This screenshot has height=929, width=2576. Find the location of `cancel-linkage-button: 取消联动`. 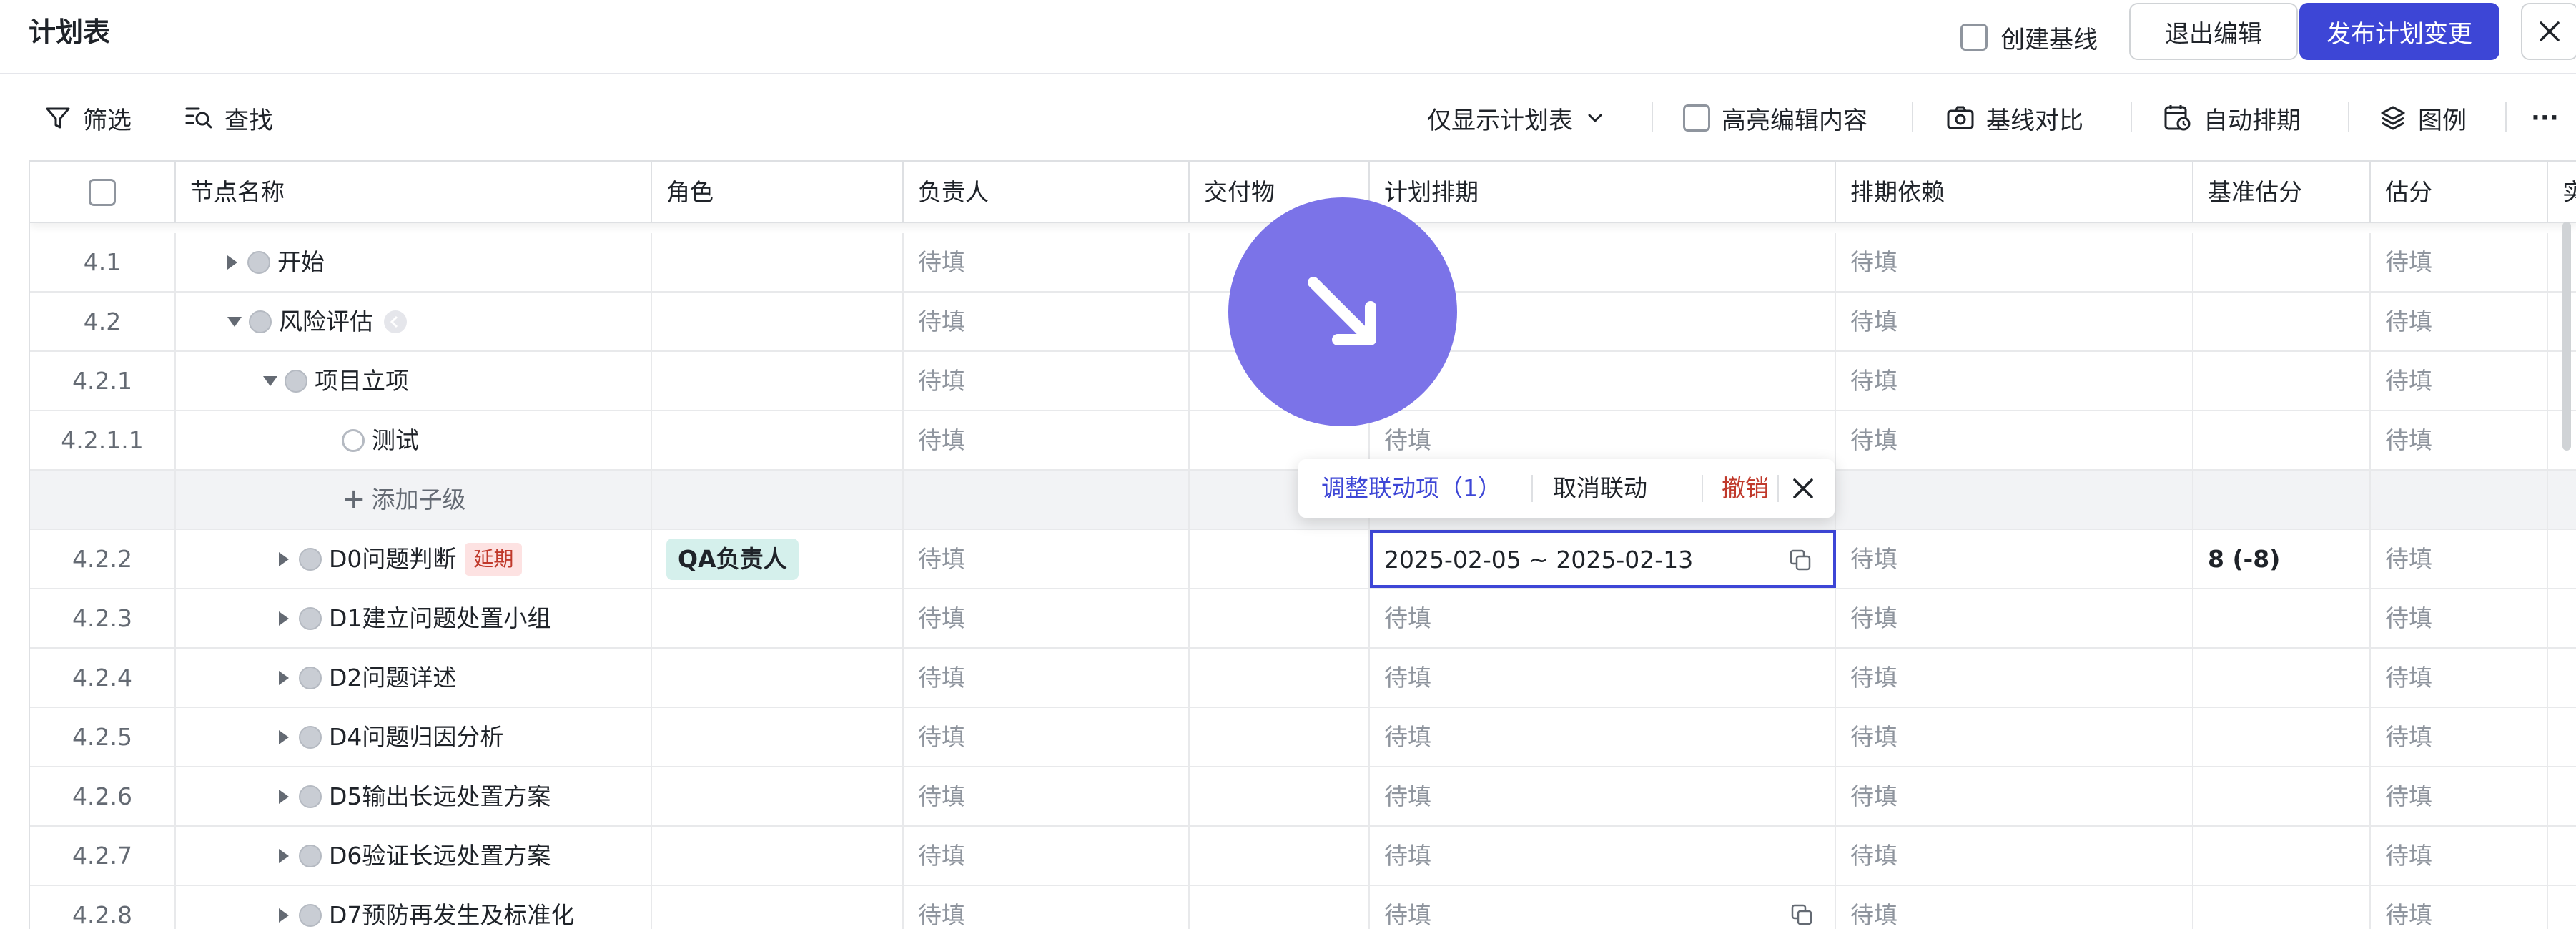

cancel-linkage-button: 取消联动 is located at coordinates (1600, 488).